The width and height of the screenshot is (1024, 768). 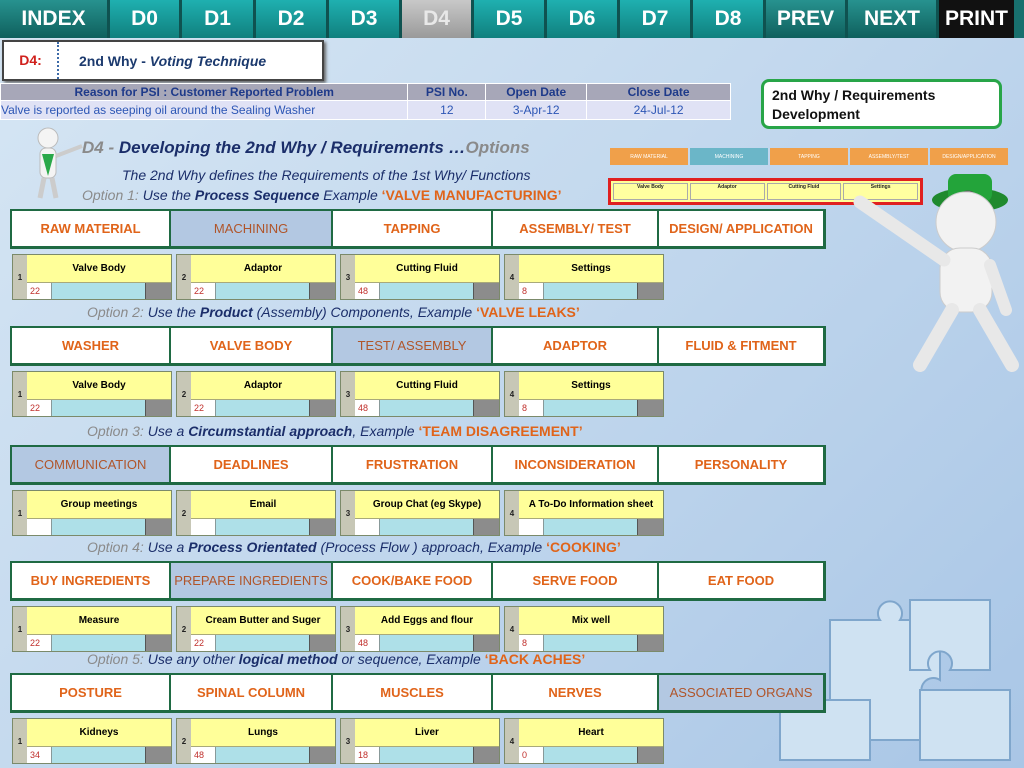 I want to click on selection-title: A To-Do Information sheet, so click(x=591, y=505).